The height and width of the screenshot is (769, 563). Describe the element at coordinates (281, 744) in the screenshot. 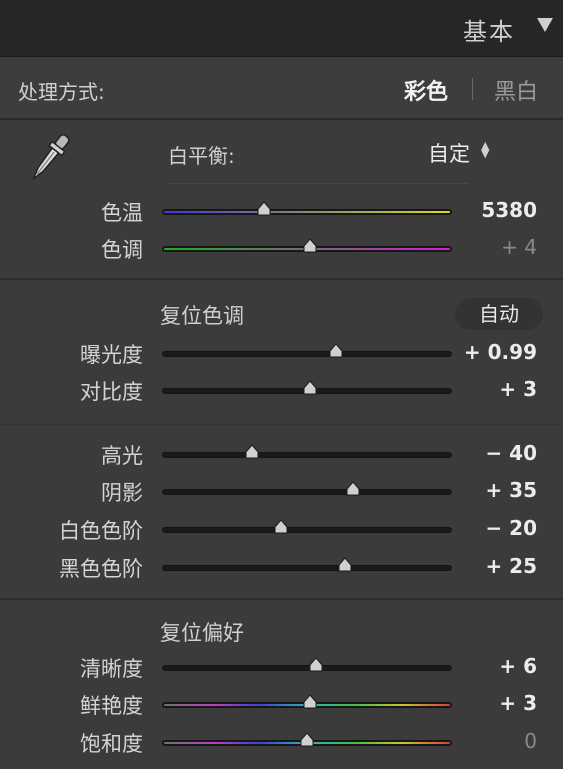

I see `slider-saturation: 饱和度 0` at that location.